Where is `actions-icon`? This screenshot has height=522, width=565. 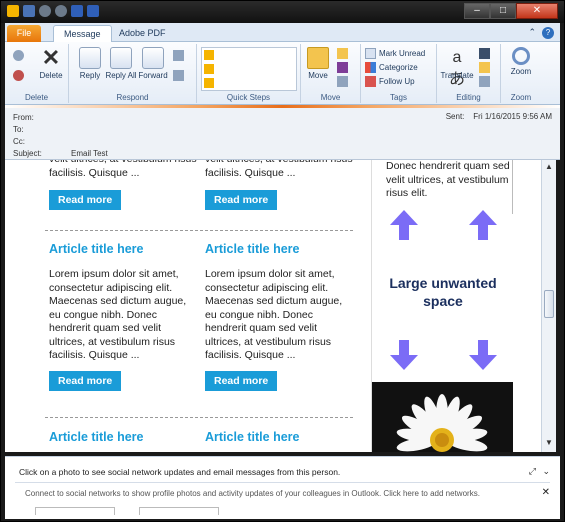
actions-icon is located at coordinates (342, 81).